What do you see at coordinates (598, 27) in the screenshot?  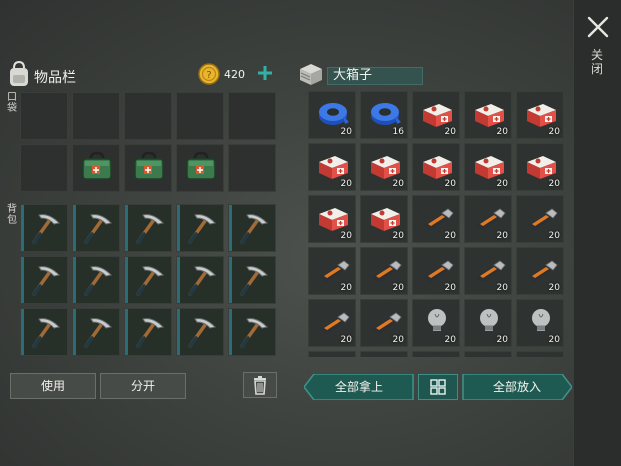 I see `close-icon` at bounding box center [598, 27].